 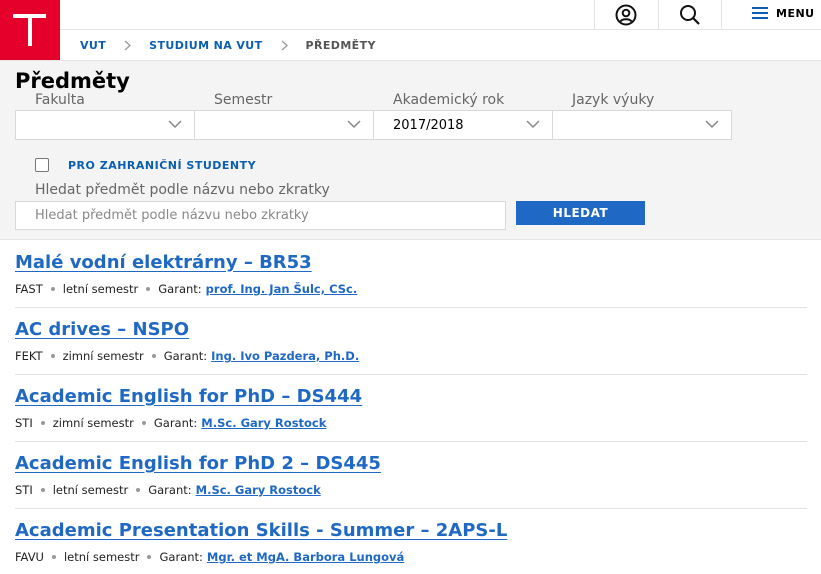 What do you see at coordinates (205, 45) in the screenshot?
I see `breadcrumb-studium: STUDIUM NA VUT` at bounding box center [205, 45].